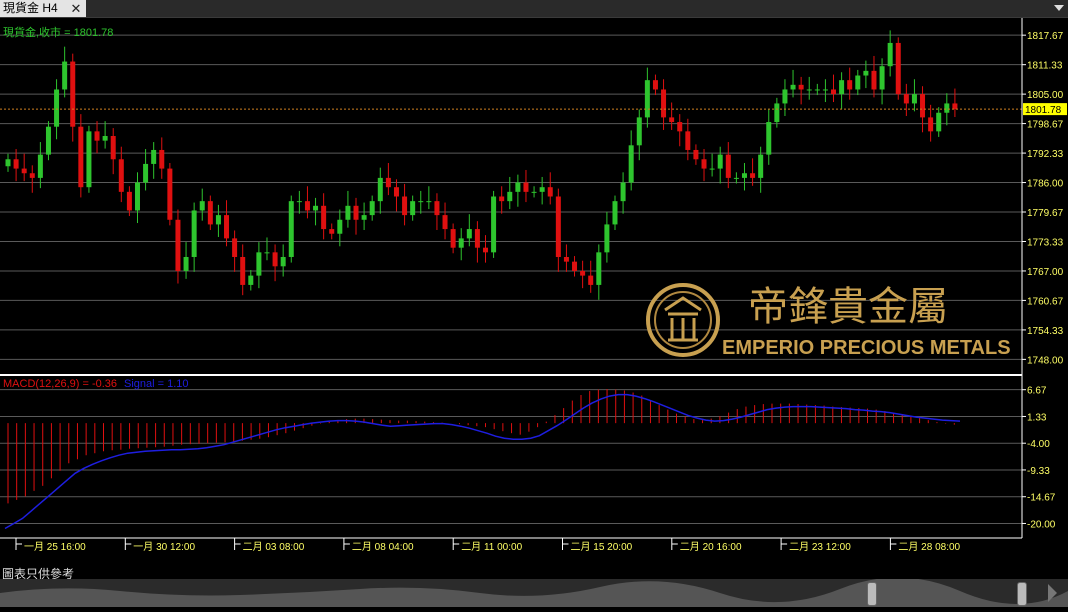 The width and height of the screenshot is (1068, 612). What do you see at coordinates (1059, 8) in the screenshot?
I see `dropdown-arrow-icon` at bounding box center [1059, 8].